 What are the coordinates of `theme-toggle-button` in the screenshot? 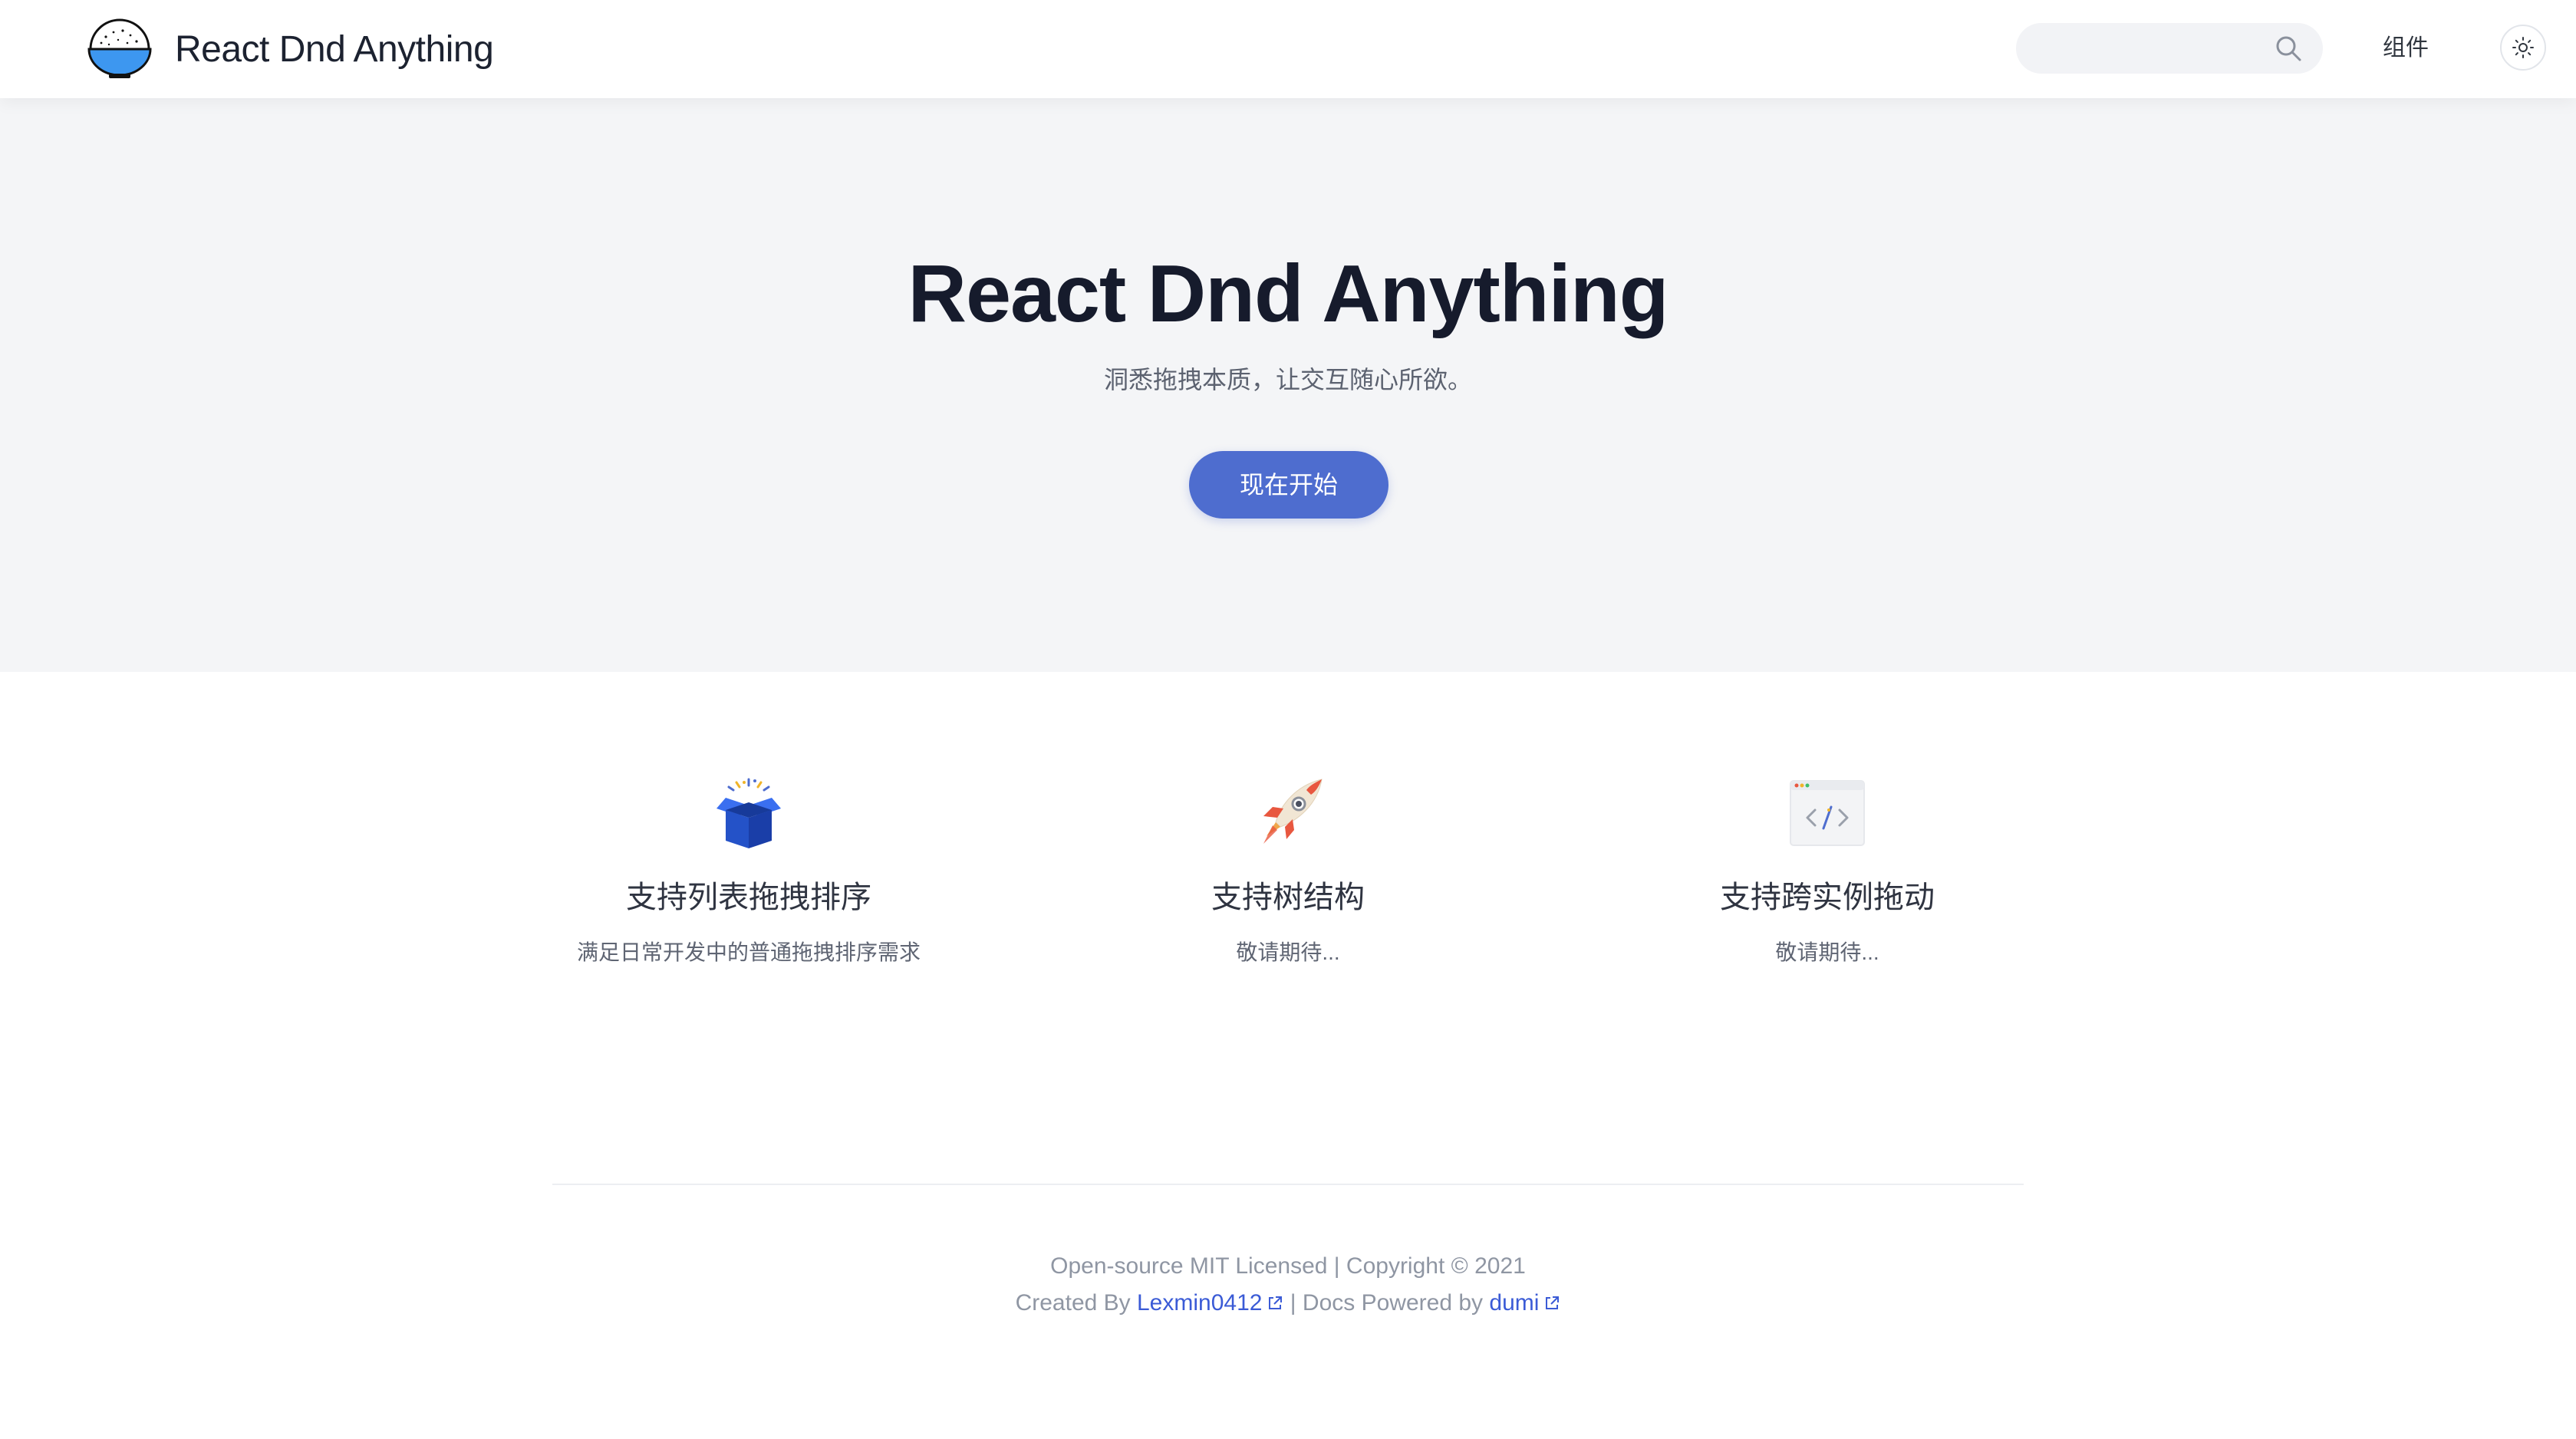 It's located at (2523, 48).